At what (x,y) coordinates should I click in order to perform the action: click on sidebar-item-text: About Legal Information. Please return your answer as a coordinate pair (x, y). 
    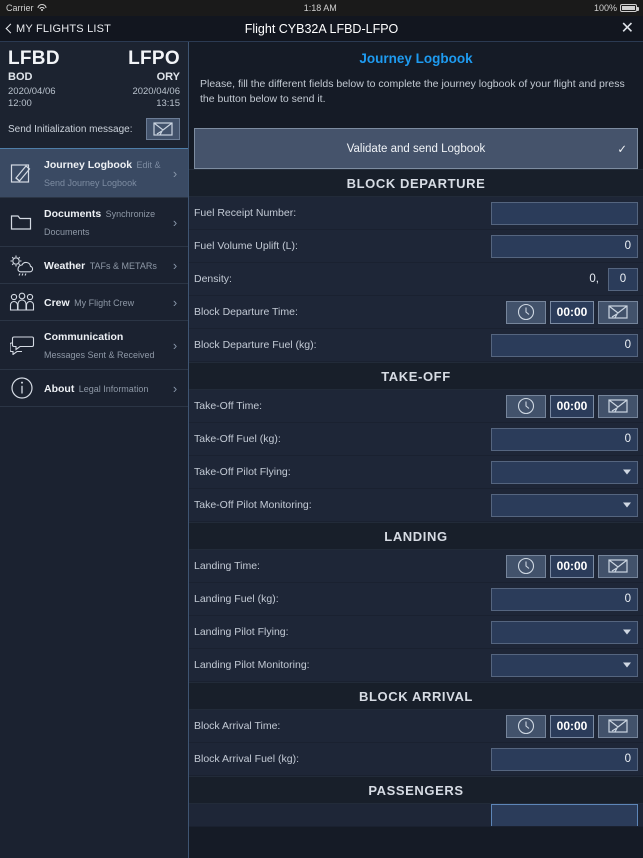
    Looking at the image, I should click on (103, 388).